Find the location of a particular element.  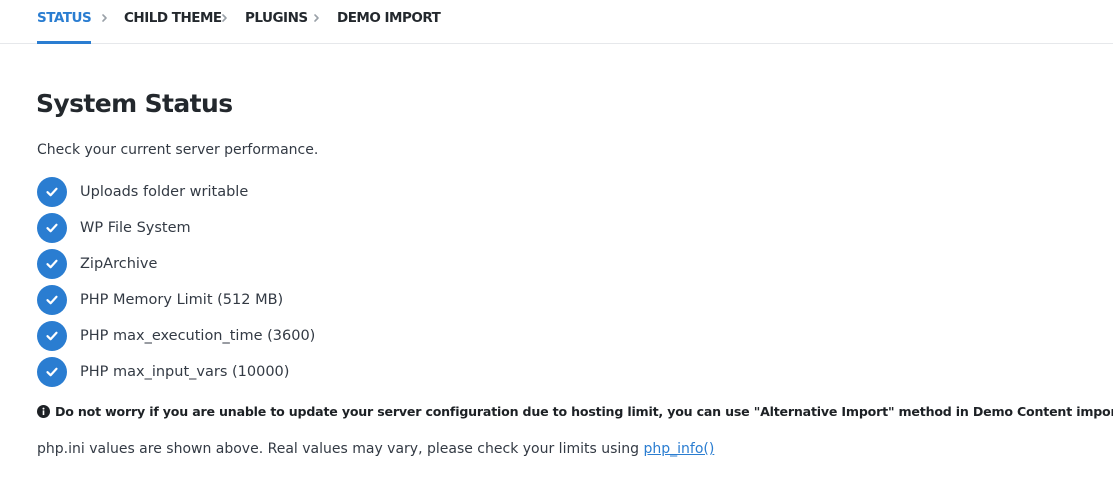

status-label: PHP Memory Limit (512 MB) is located at coordinates (182, 300).